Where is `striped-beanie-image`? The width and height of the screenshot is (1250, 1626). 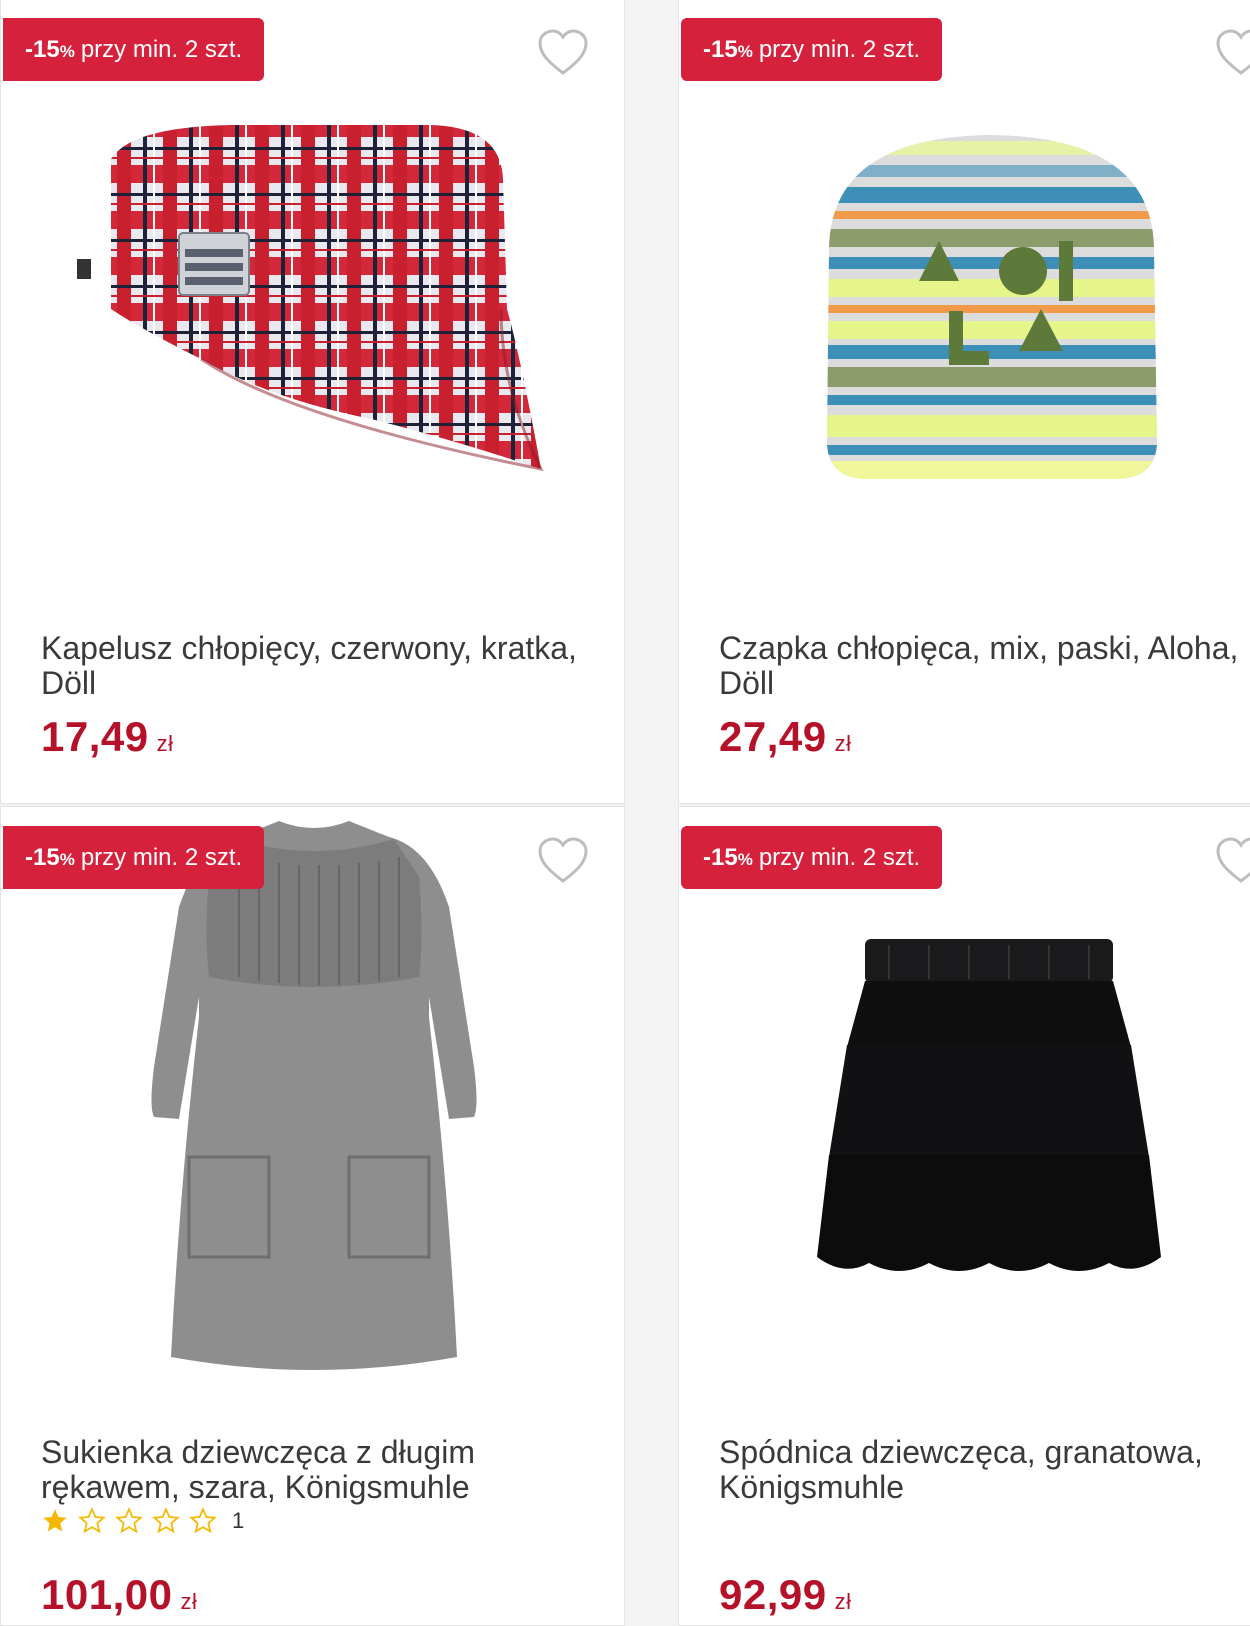
striped-beanie-image is located at coordinates (991, 307).